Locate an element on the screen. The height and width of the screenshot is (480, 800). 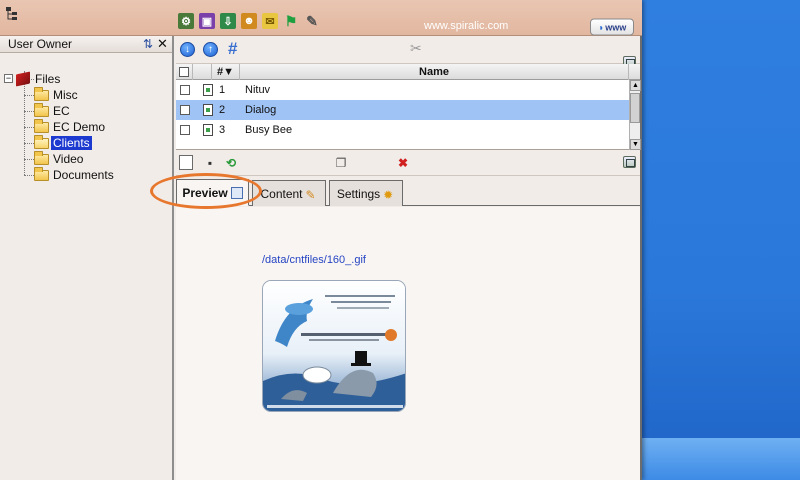
users-icon: ☻ is located at coordinates (249, 21).